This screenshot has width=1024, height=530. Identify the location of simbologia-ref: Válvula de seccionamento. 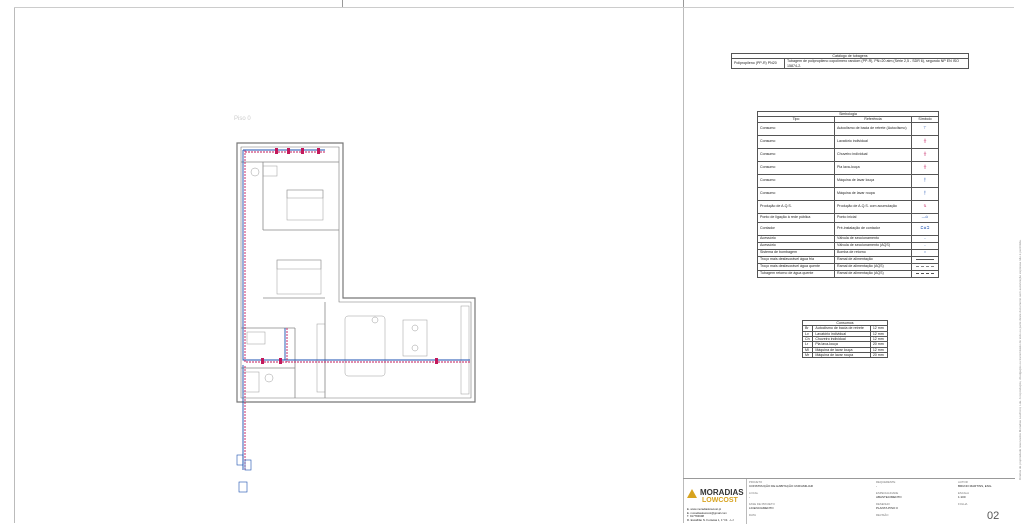
(873, 238).